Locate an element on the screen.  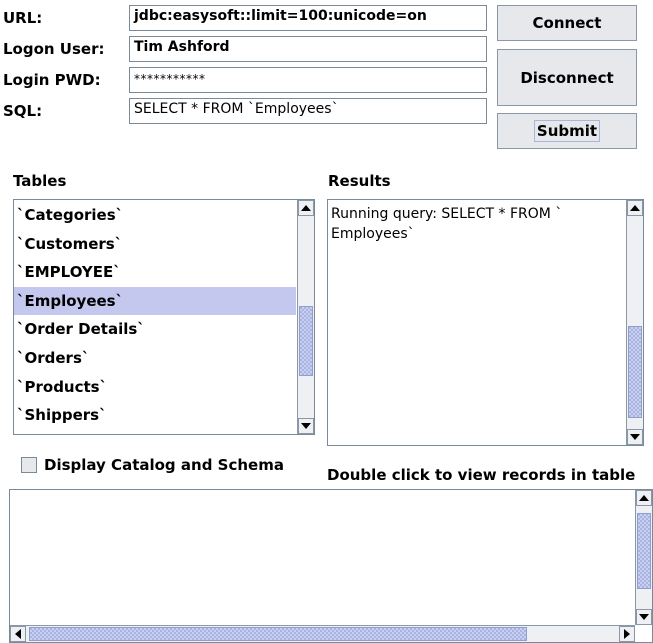
url-field: jdbc:easysoft::limit=100:unicode=on is located at coordinates (308, 18).